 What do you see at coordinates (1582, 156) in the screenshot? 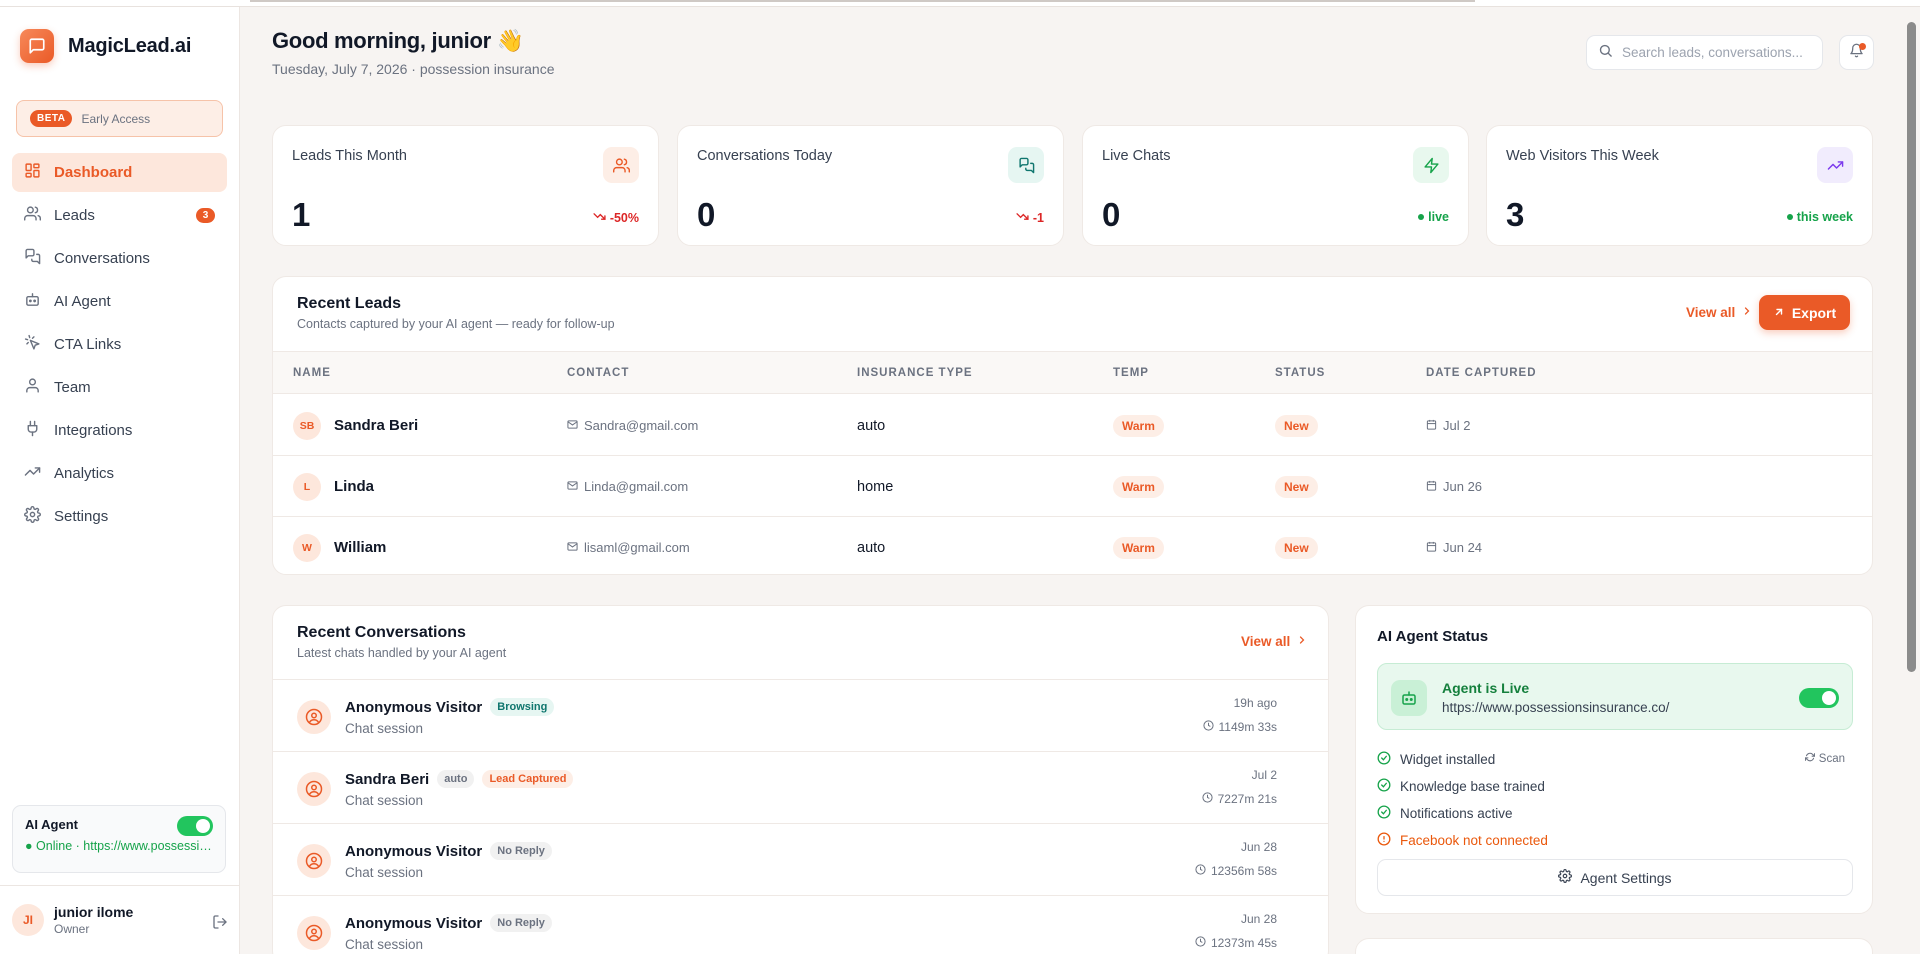
I see `stat-label: Web Visitors This Week` at bounding box center [1582, 156].